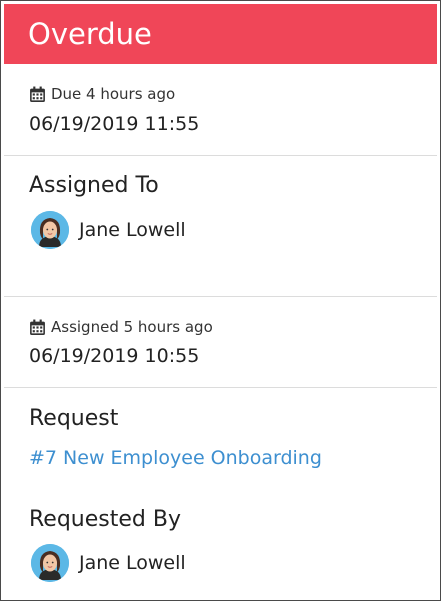 This screenshot has height=601, width=441. I want to click on assignee-name: Jane Lowell, so click(132, 230).